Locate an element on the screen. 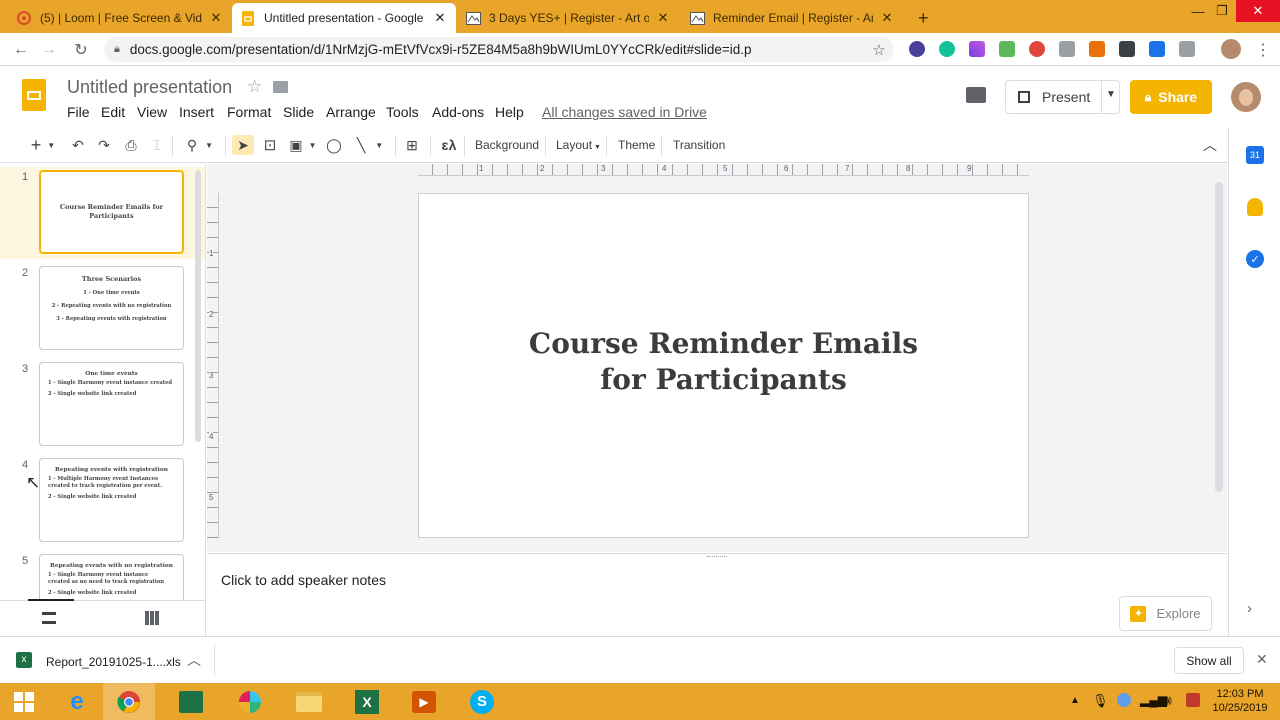 The image size is (1280, 720). menu-arrange: Arrange is located at coordinates (351, 112).